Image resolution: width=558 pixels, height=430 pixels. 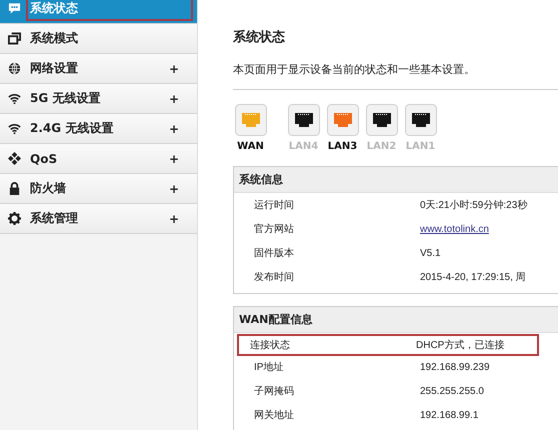 I want to click on sidebar-label: 系统模式, so click(x=54, y=38).